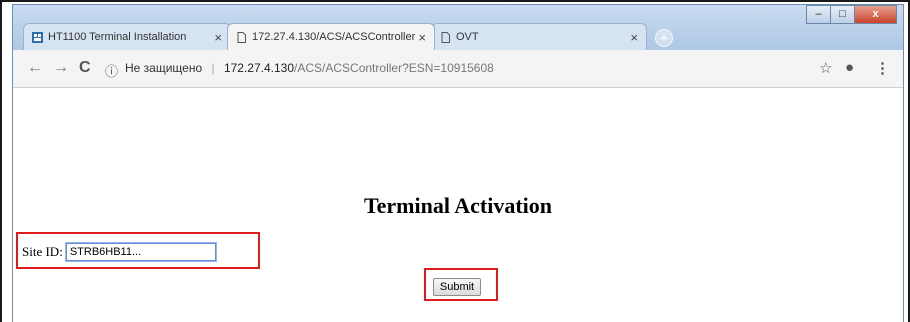 The width and height of the screenshot is (910, 322). I want to click on minimize-button: –, so click(818, 14).